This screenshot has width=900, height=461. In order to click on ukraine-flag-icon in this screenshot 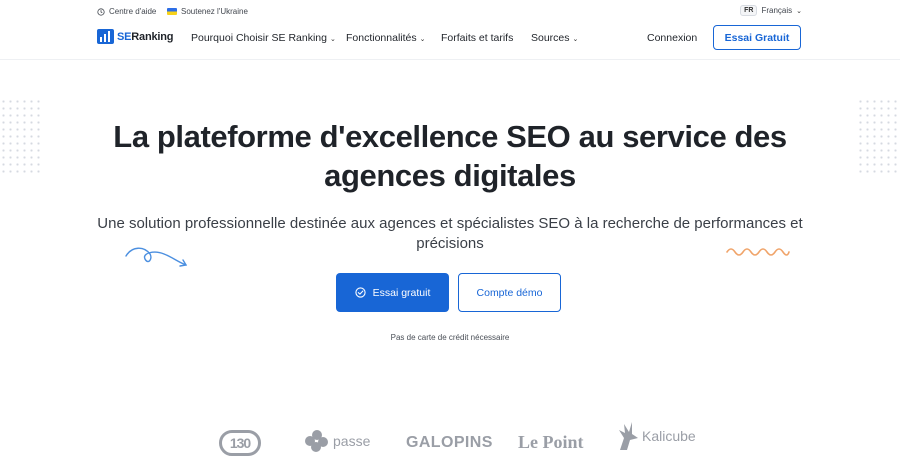, I will do `click(172, 11)`.